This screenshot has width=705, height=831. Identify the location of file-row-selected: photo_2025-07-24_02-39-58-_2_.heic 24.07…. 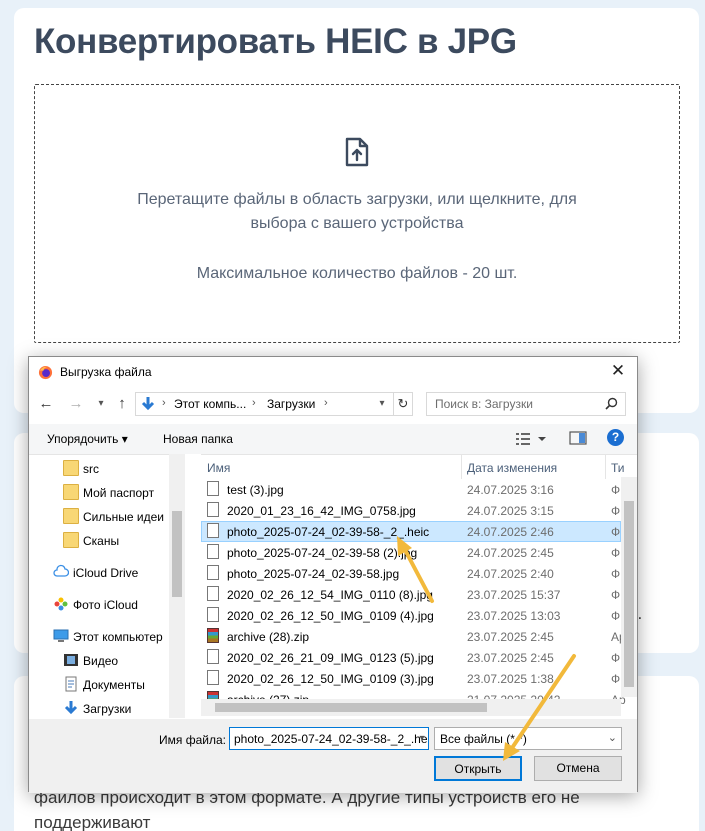
(411, 531).